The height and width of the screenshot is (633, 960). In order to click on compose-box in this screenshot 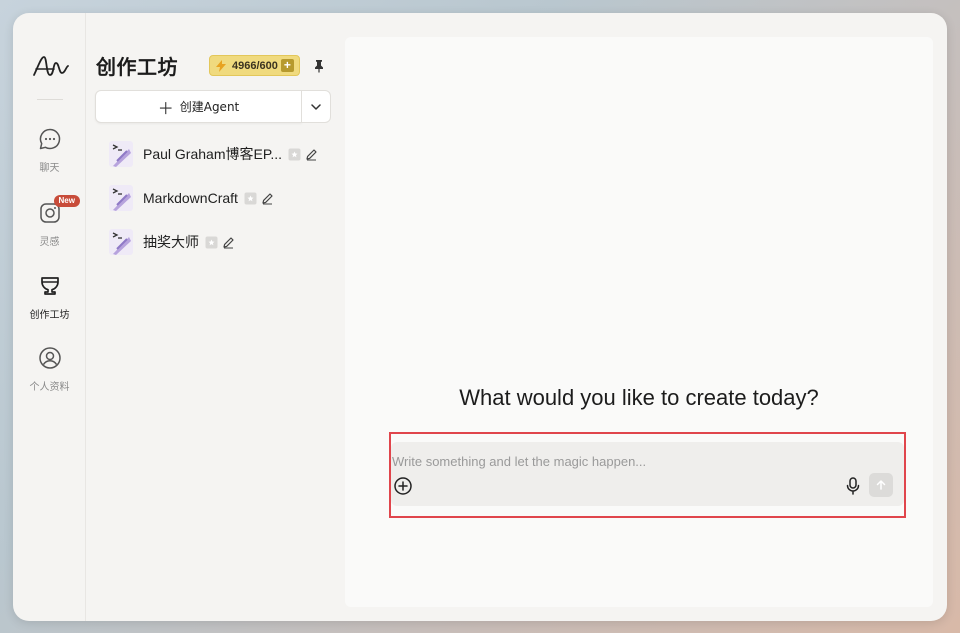, I will do `click(647, 474)`.